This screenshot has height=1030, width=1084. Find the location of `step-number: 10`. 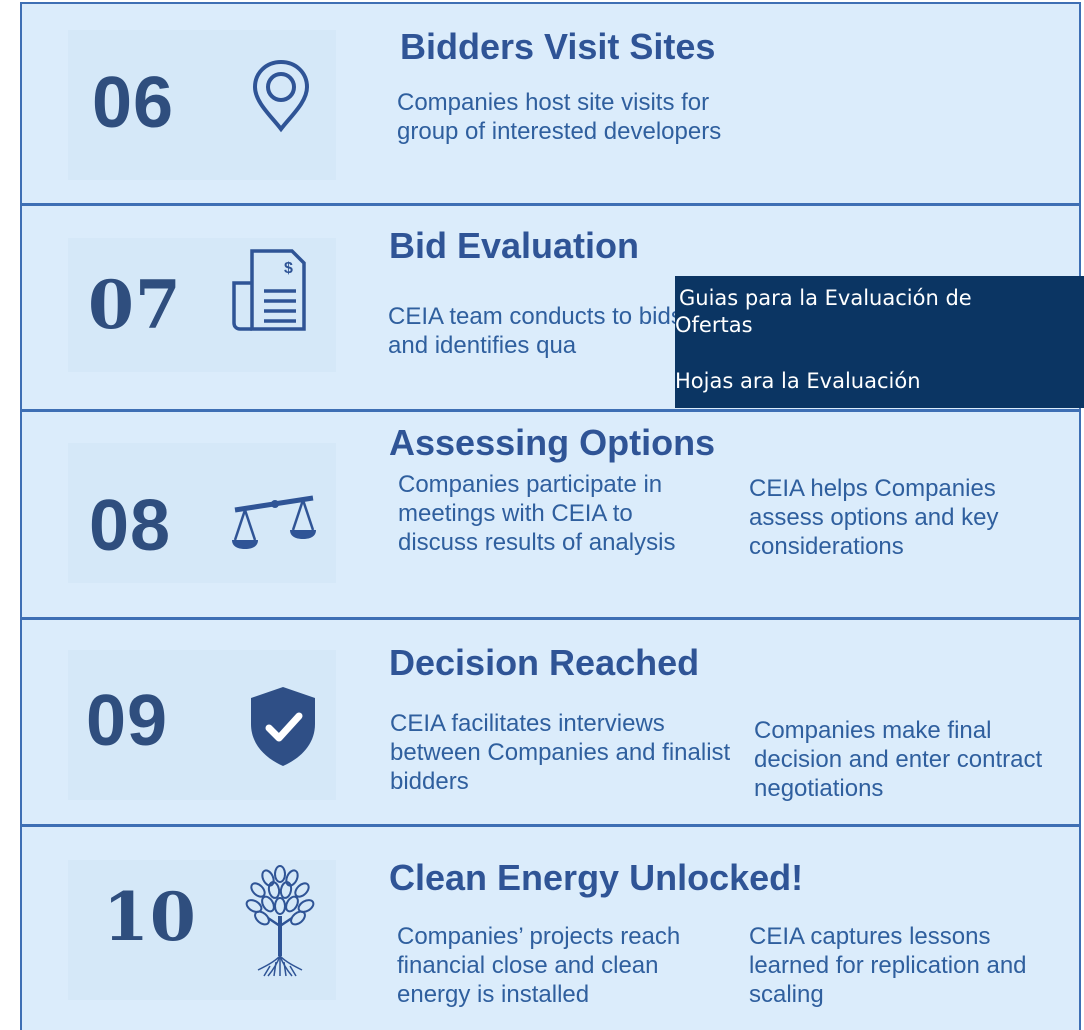

step-number: 10 is located at coordinates (150, 917).